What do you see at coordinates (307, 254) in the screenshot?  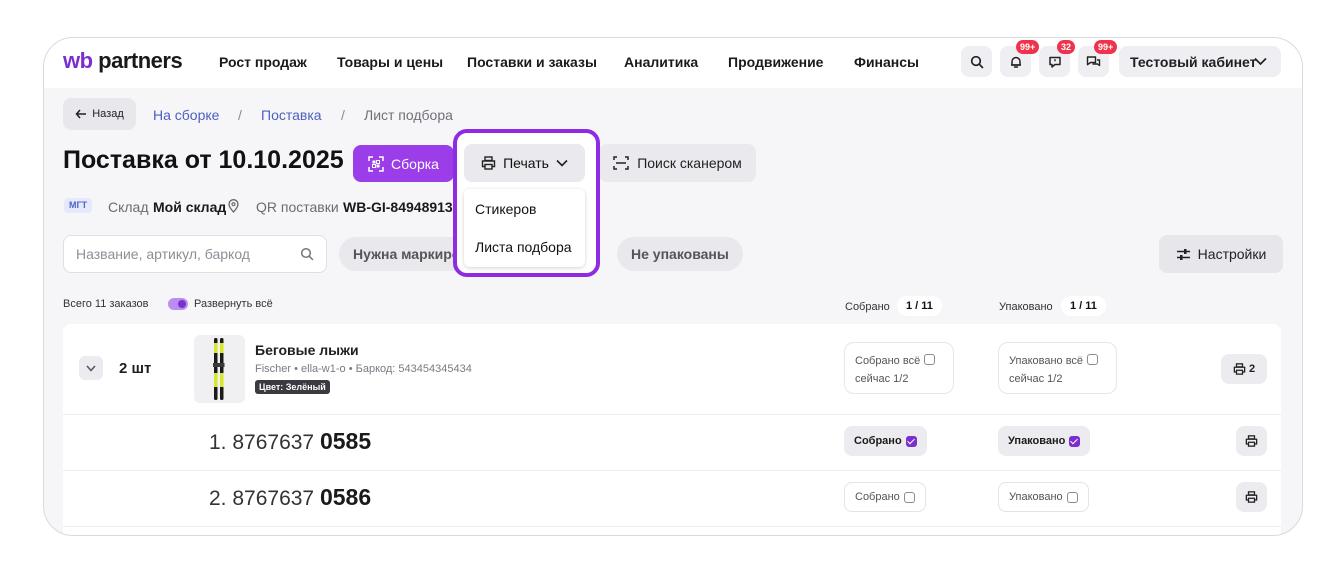 I see `search-icon` at bounding box center [307, 254].